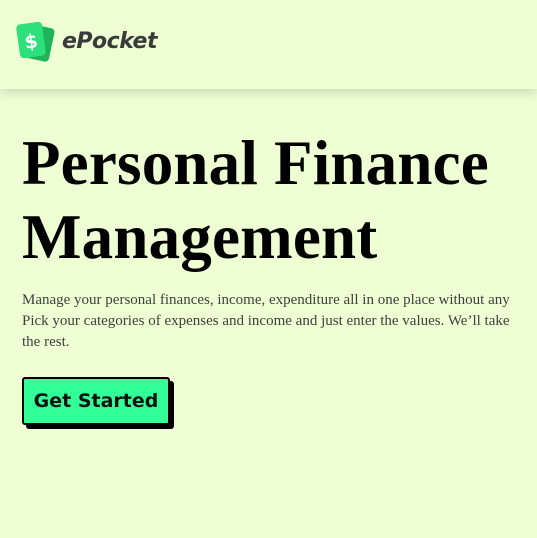 The width and height of the screenshot is (537, 538). I want to click on dollar-cash-icon: $, so click(35, 41).